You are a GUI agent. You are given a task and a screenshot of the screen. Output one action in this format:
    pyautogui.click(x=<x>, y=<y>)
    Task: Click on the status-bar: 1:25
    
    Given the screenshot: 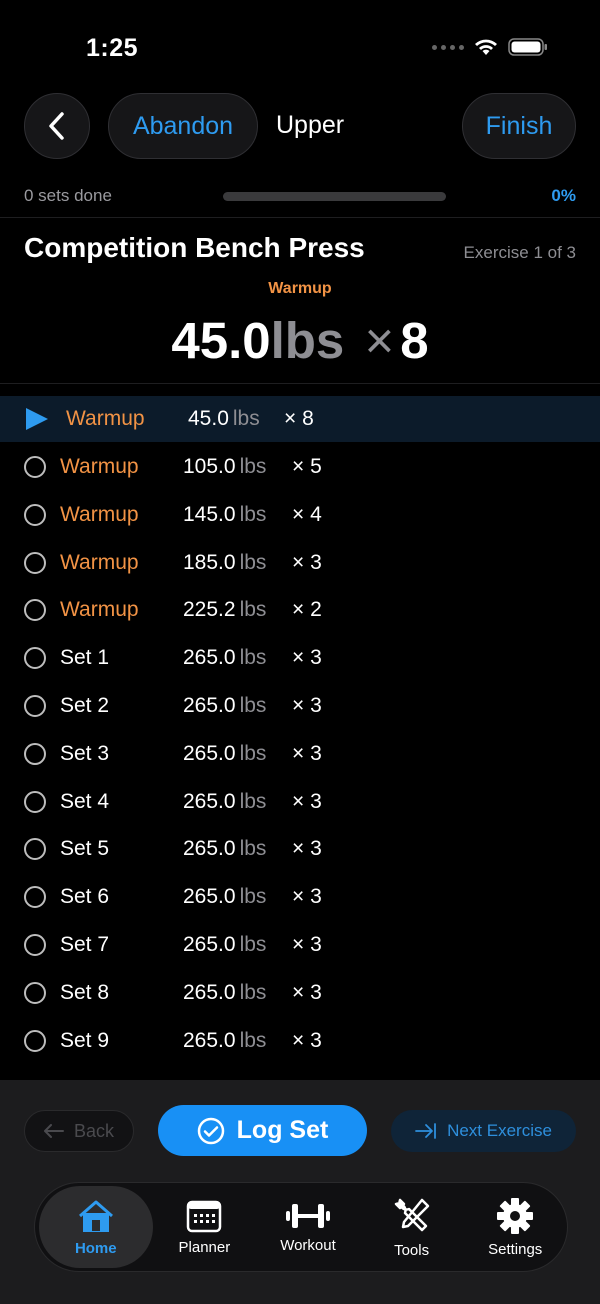 What is the action you would take?
    pyautogui.click(x=300, y=45)
    